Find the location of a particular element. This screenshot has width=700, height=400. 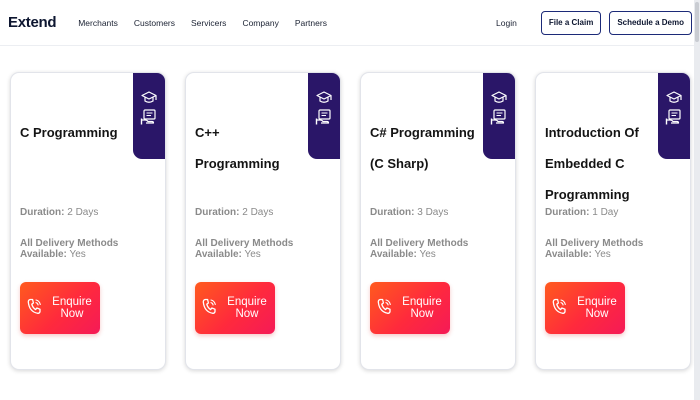

course-title: C Programming is located at coordinates (76, 132).